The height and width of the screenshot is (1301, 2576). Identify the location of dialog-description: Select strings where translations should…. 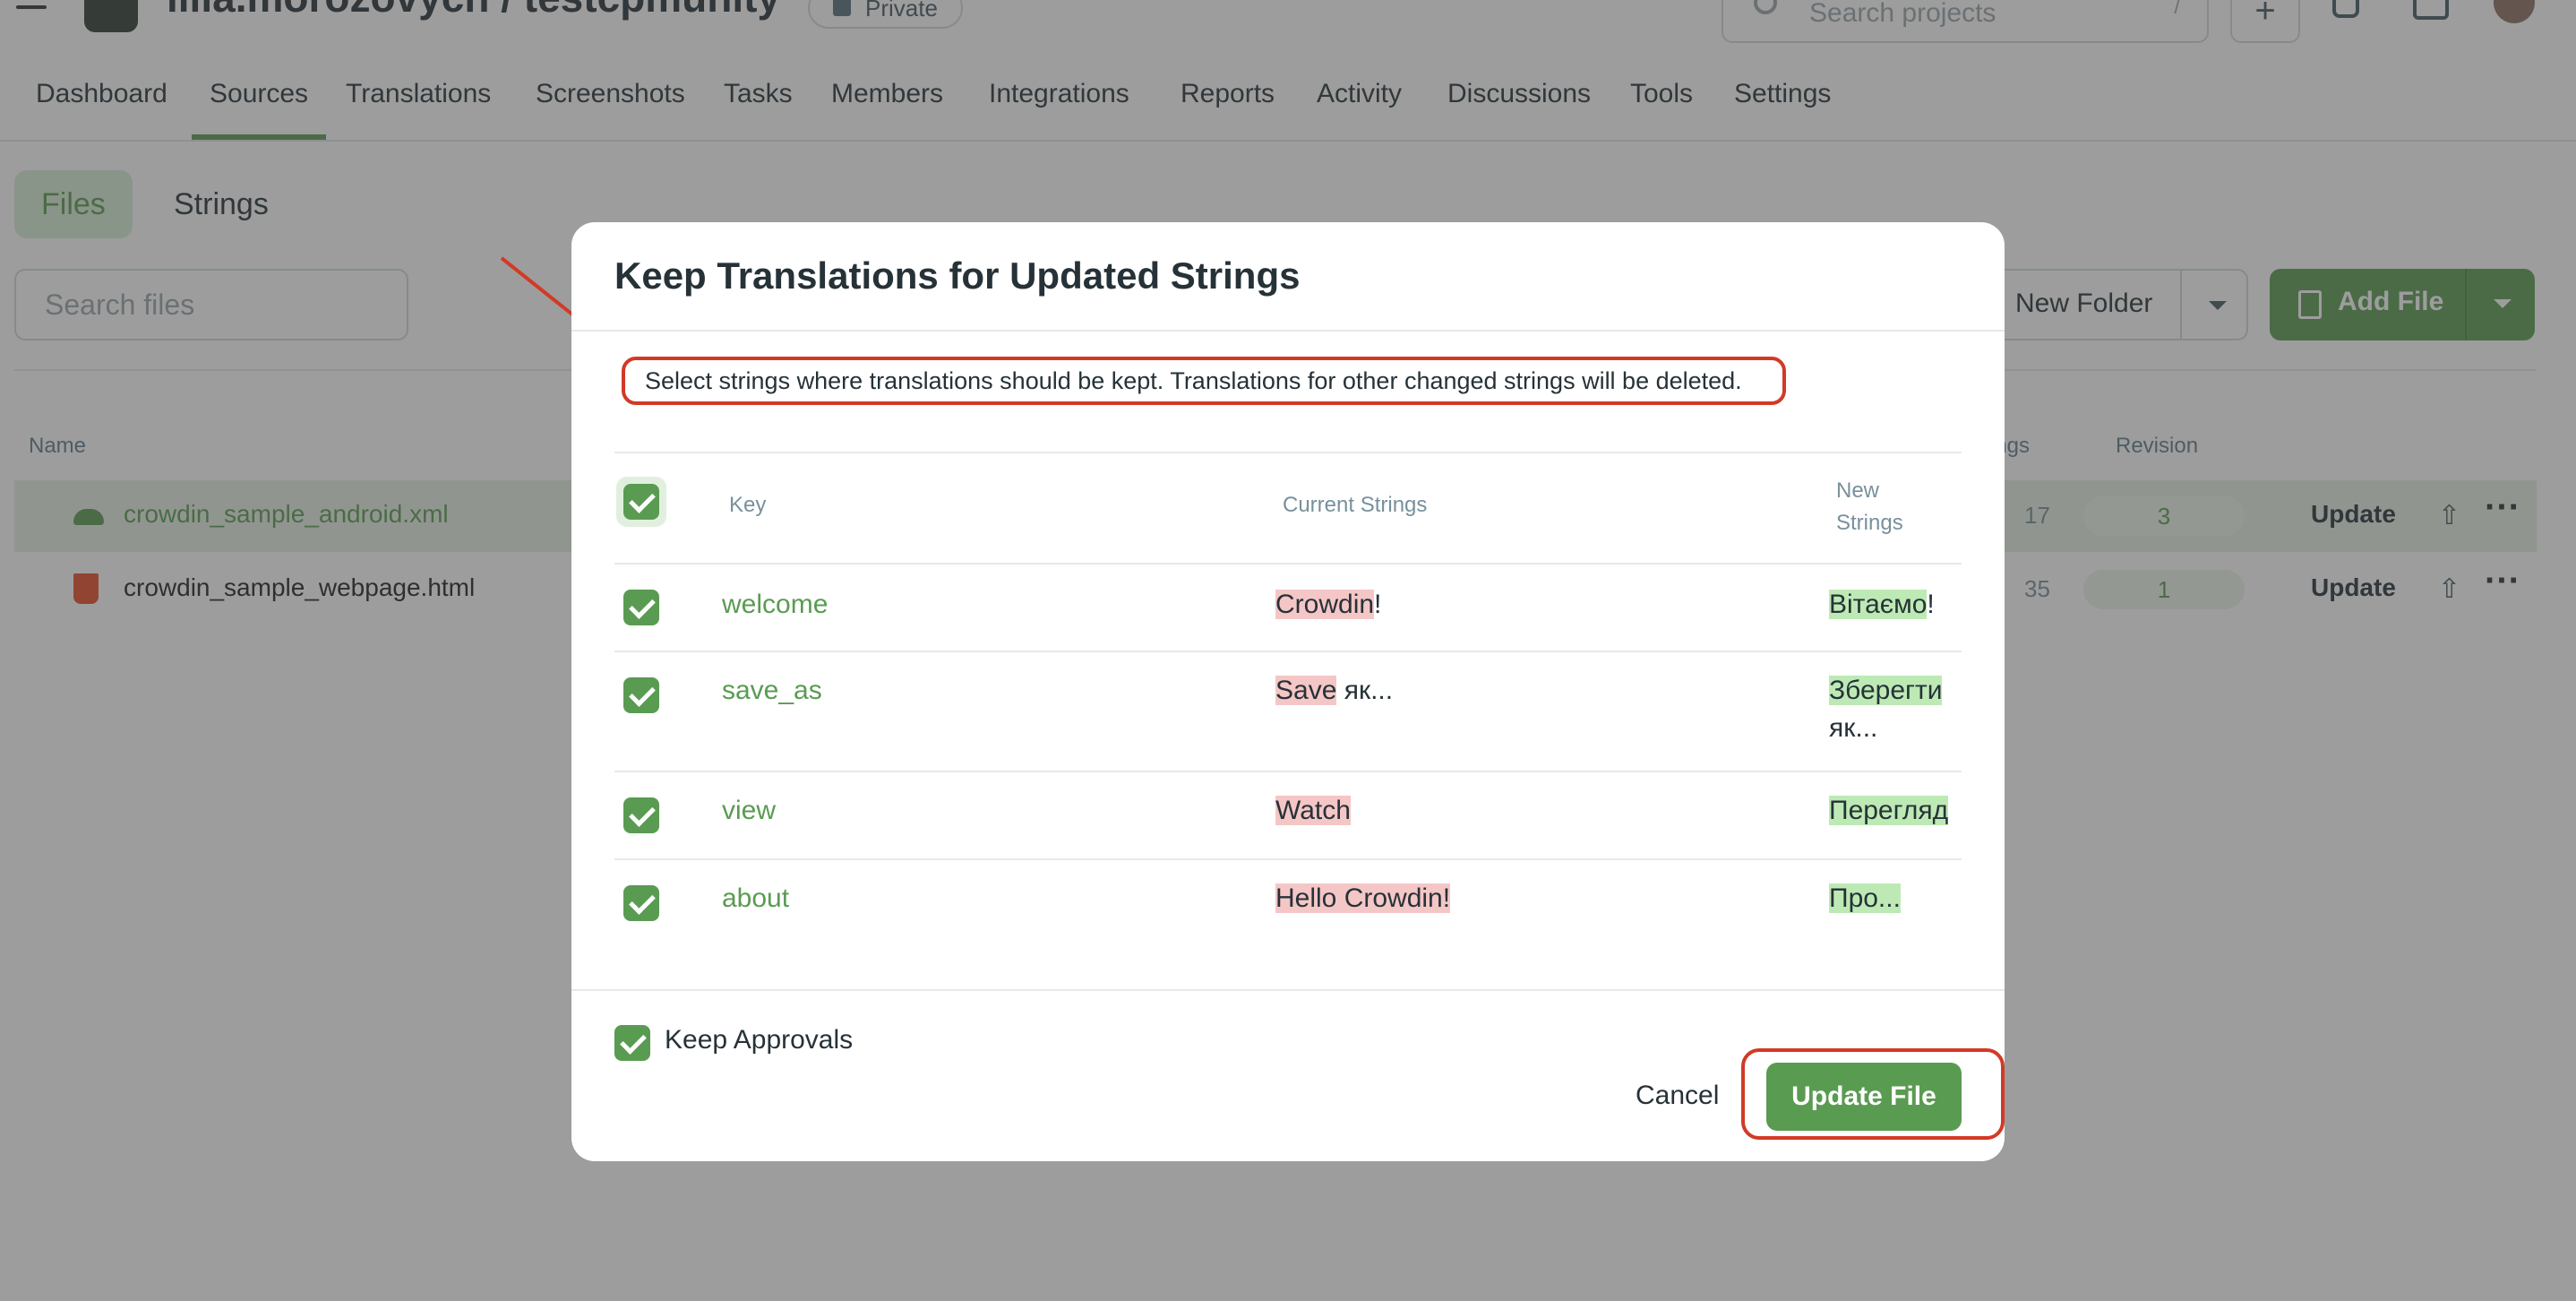
(1204, 381).